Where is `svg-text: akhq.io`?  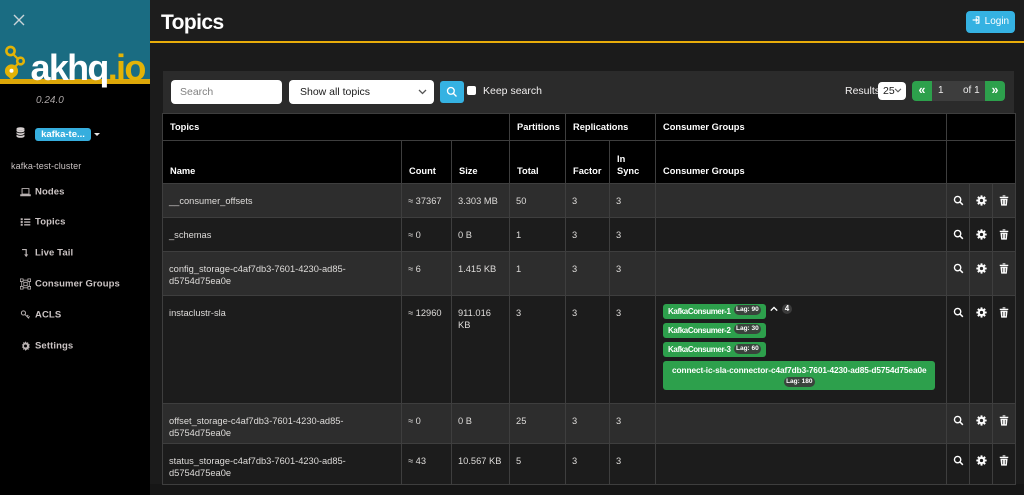
svg-text: akhq.io is located at coordinates (88, 67).